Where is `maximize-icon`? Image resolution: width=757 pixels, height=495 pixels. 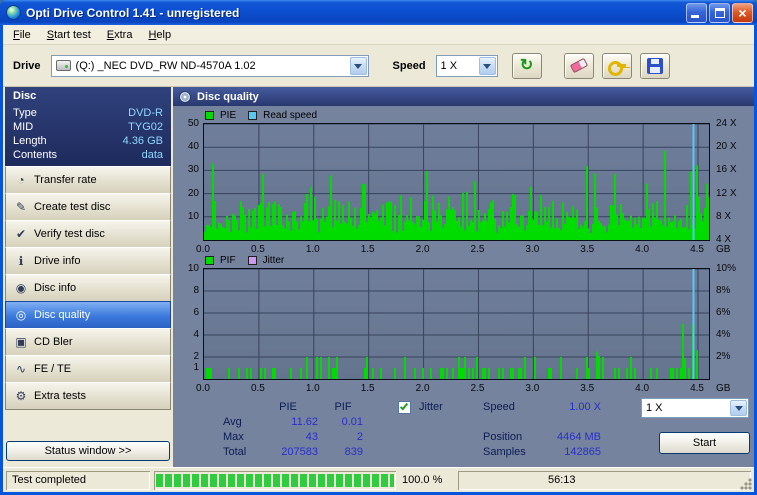 maximize-icon is located at coordinates (720, 12).